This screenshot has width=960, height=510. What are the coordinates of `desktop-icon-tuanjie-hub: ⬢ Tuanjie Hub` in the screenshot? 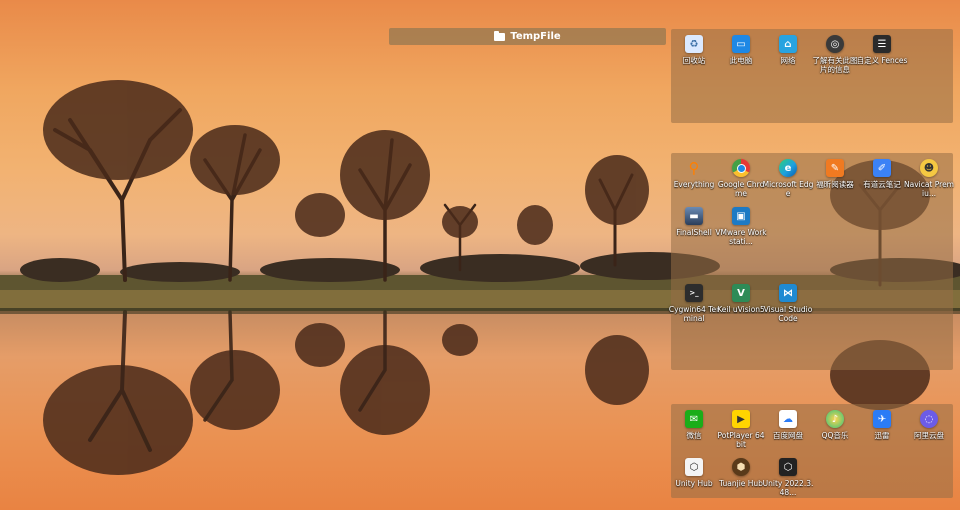 It's located at (741, 473).